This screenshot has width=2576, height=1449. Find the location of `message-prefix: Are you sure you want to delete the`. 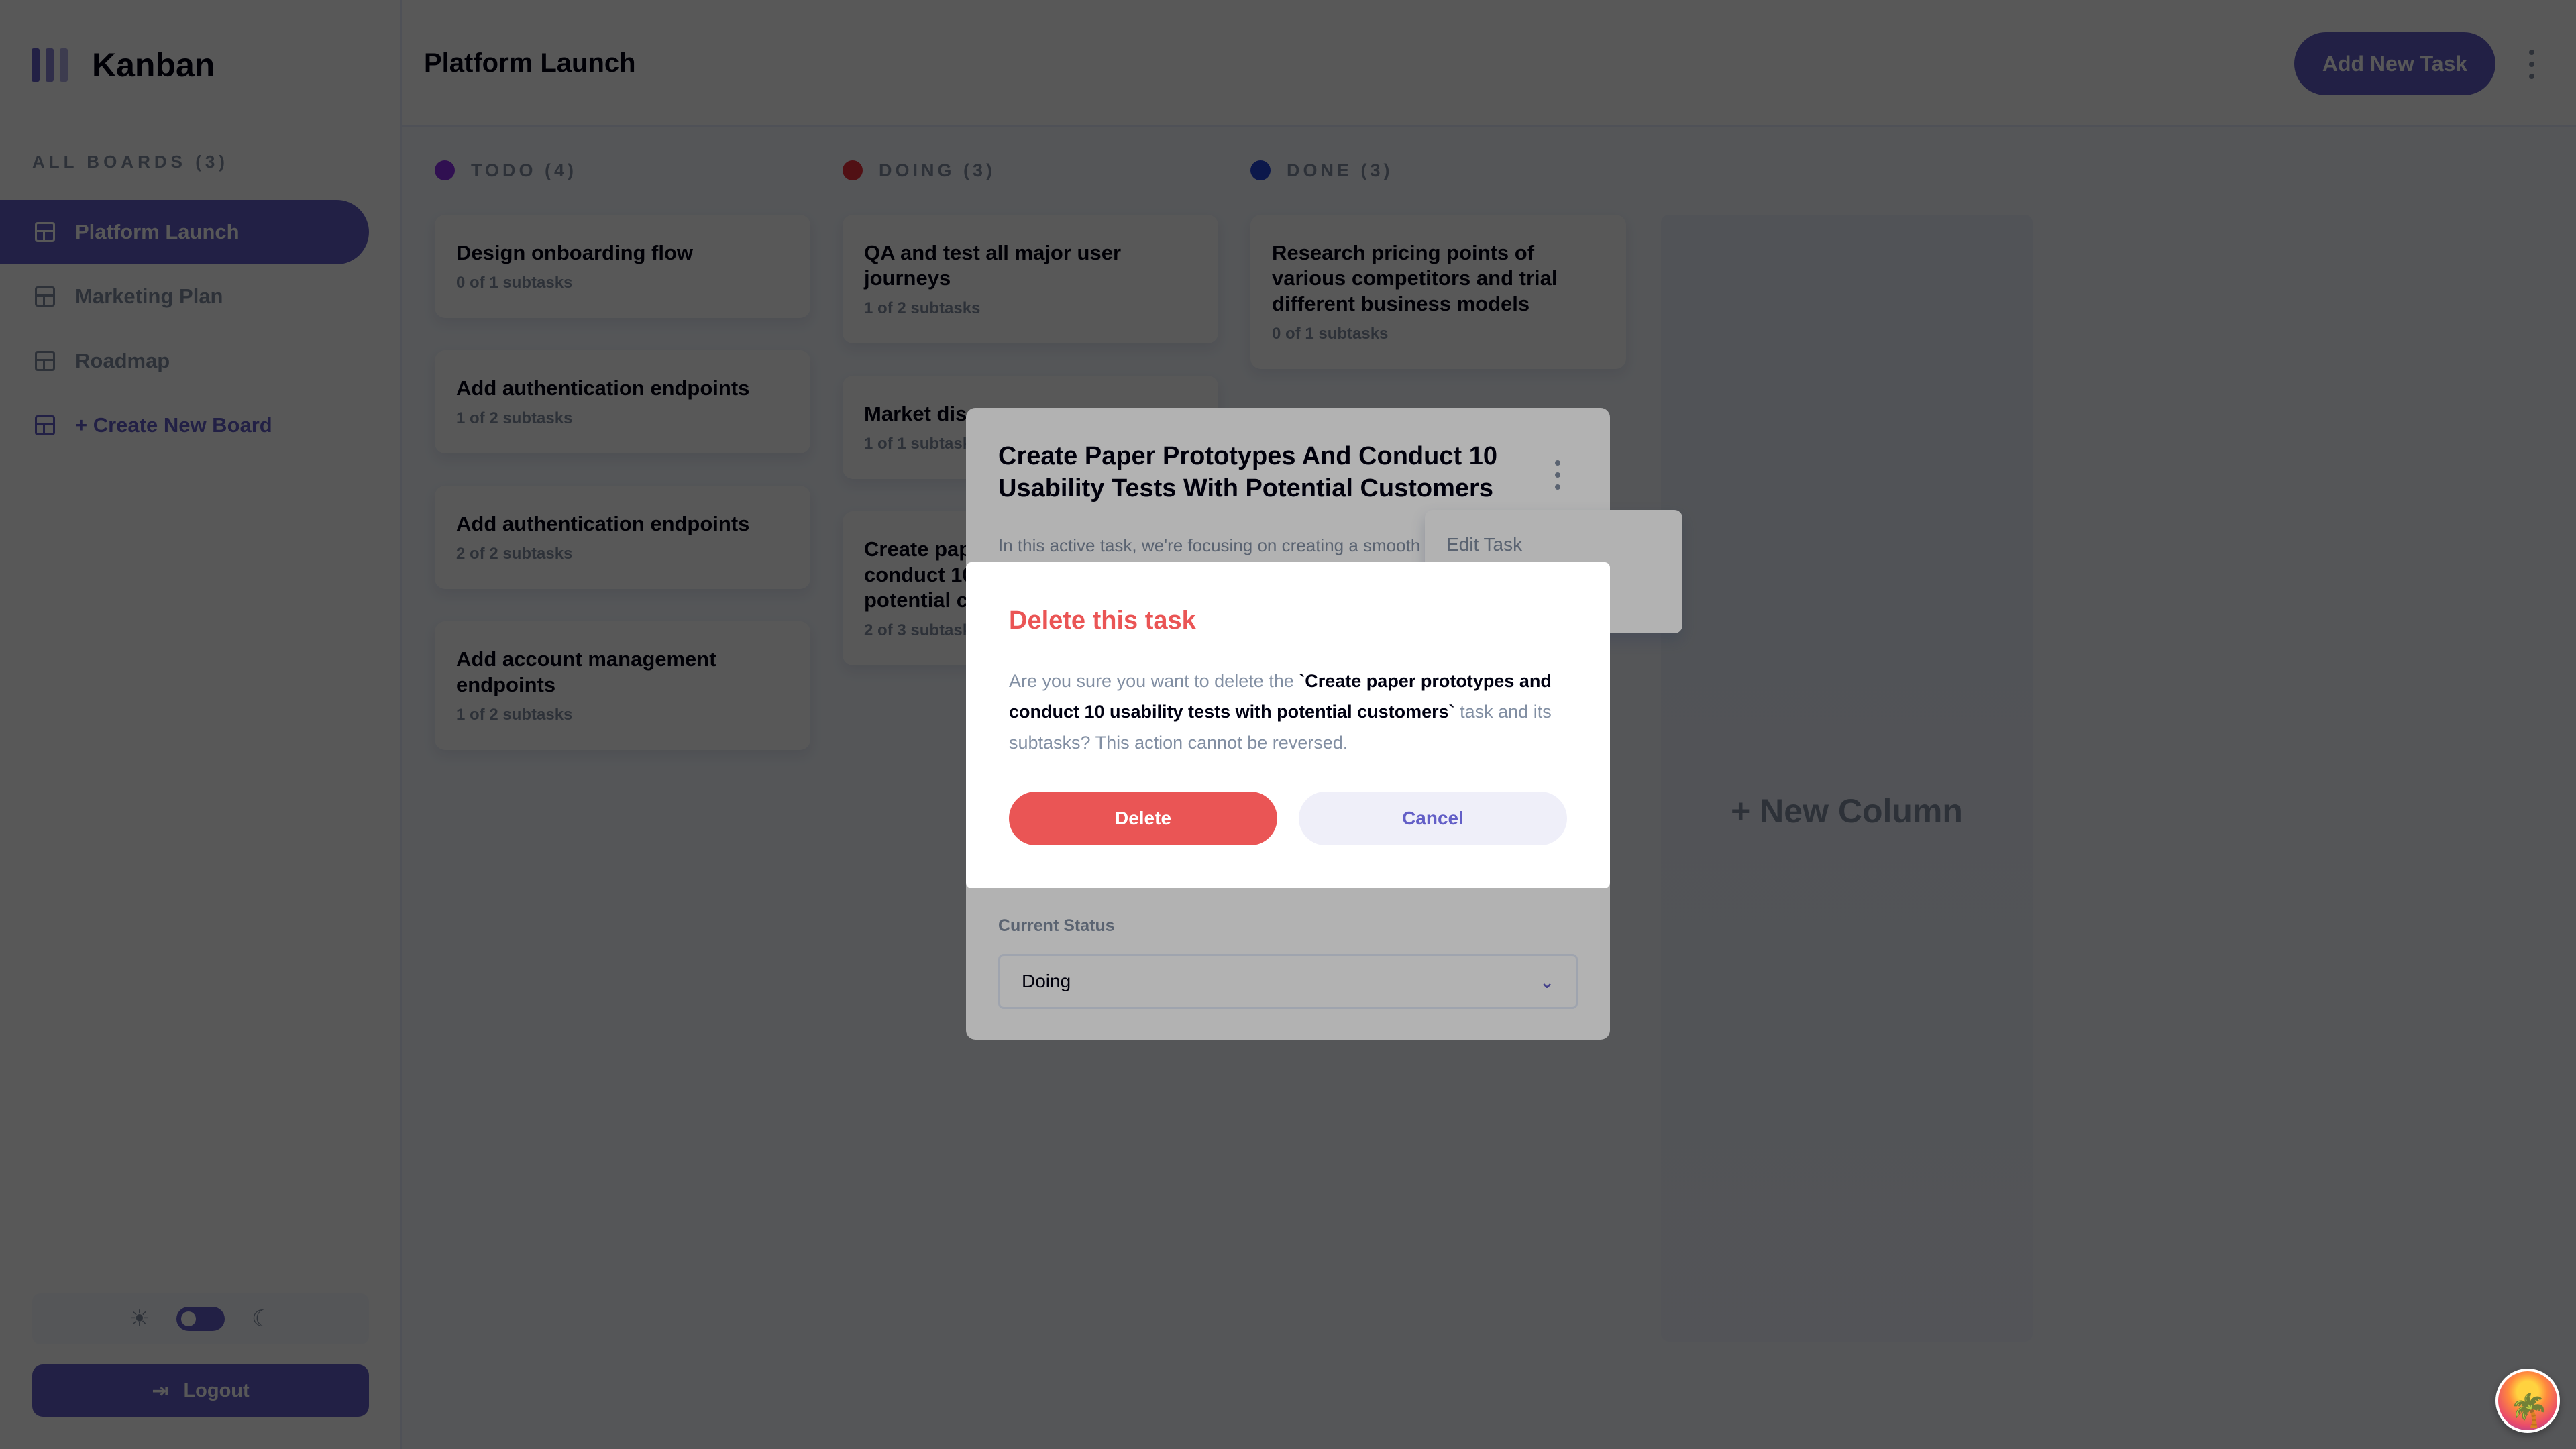

message-prefix: Are you sure you want to delete the is located at coordinates (1154, 681).